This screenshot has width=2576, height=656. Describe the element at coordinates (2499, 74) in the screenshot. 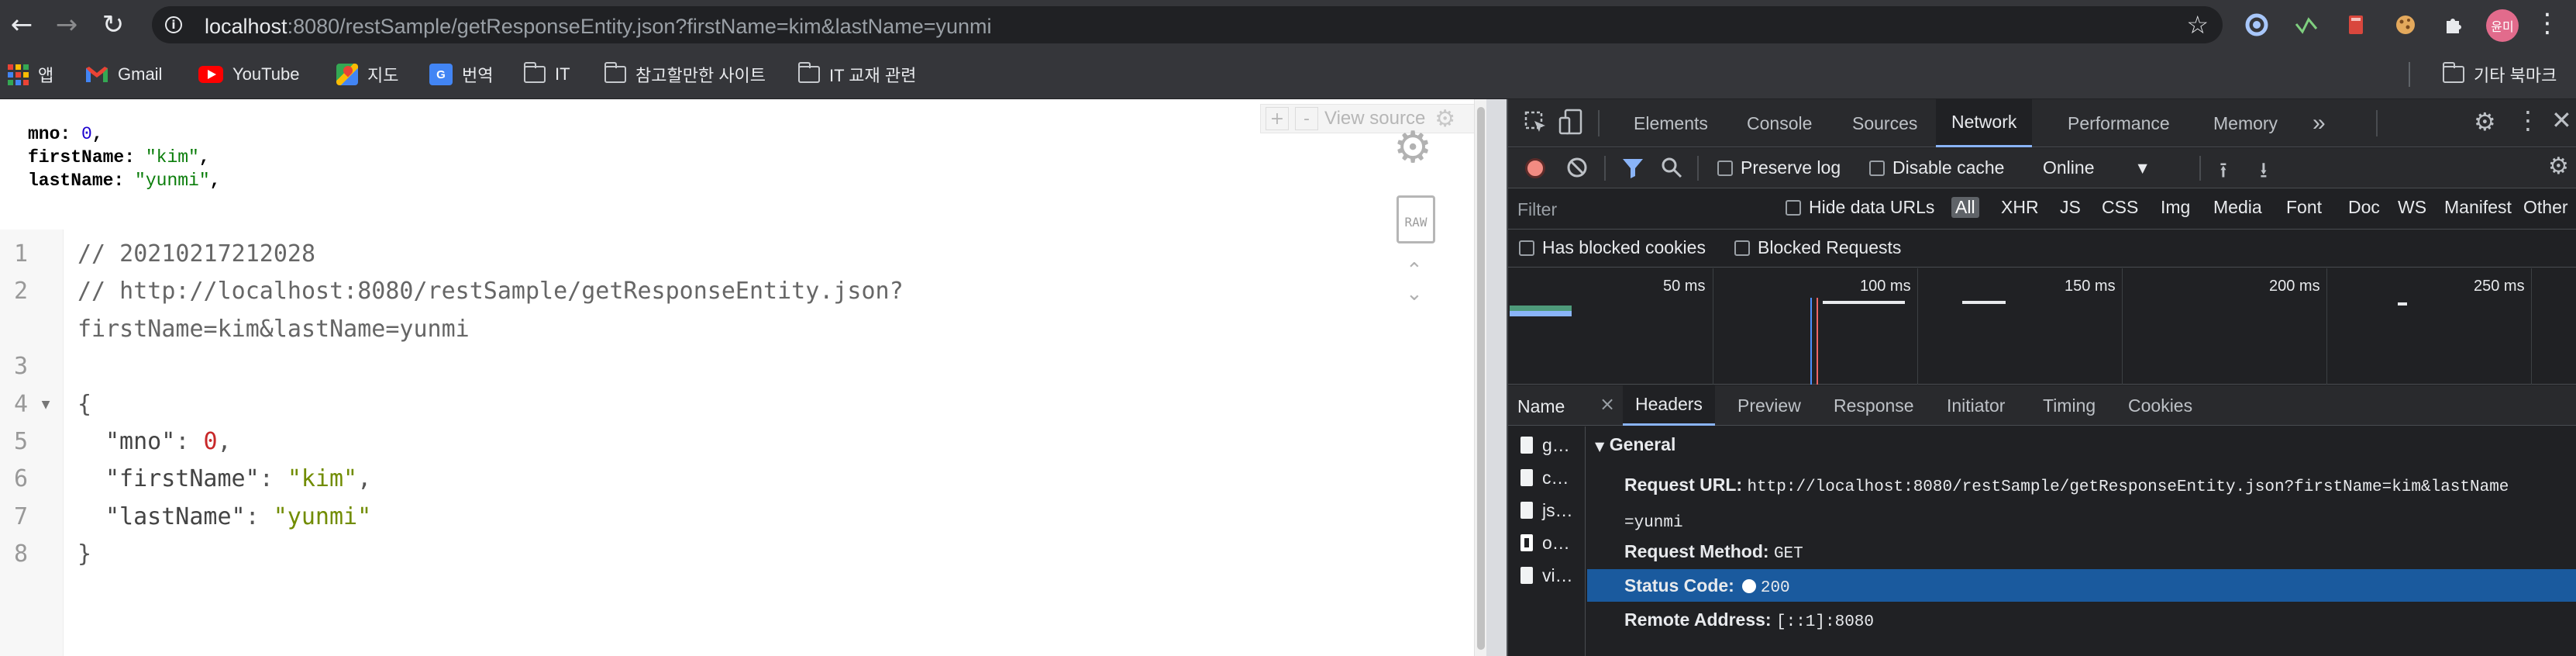

I see `bookmark-other: 기타 북마크` at that location.